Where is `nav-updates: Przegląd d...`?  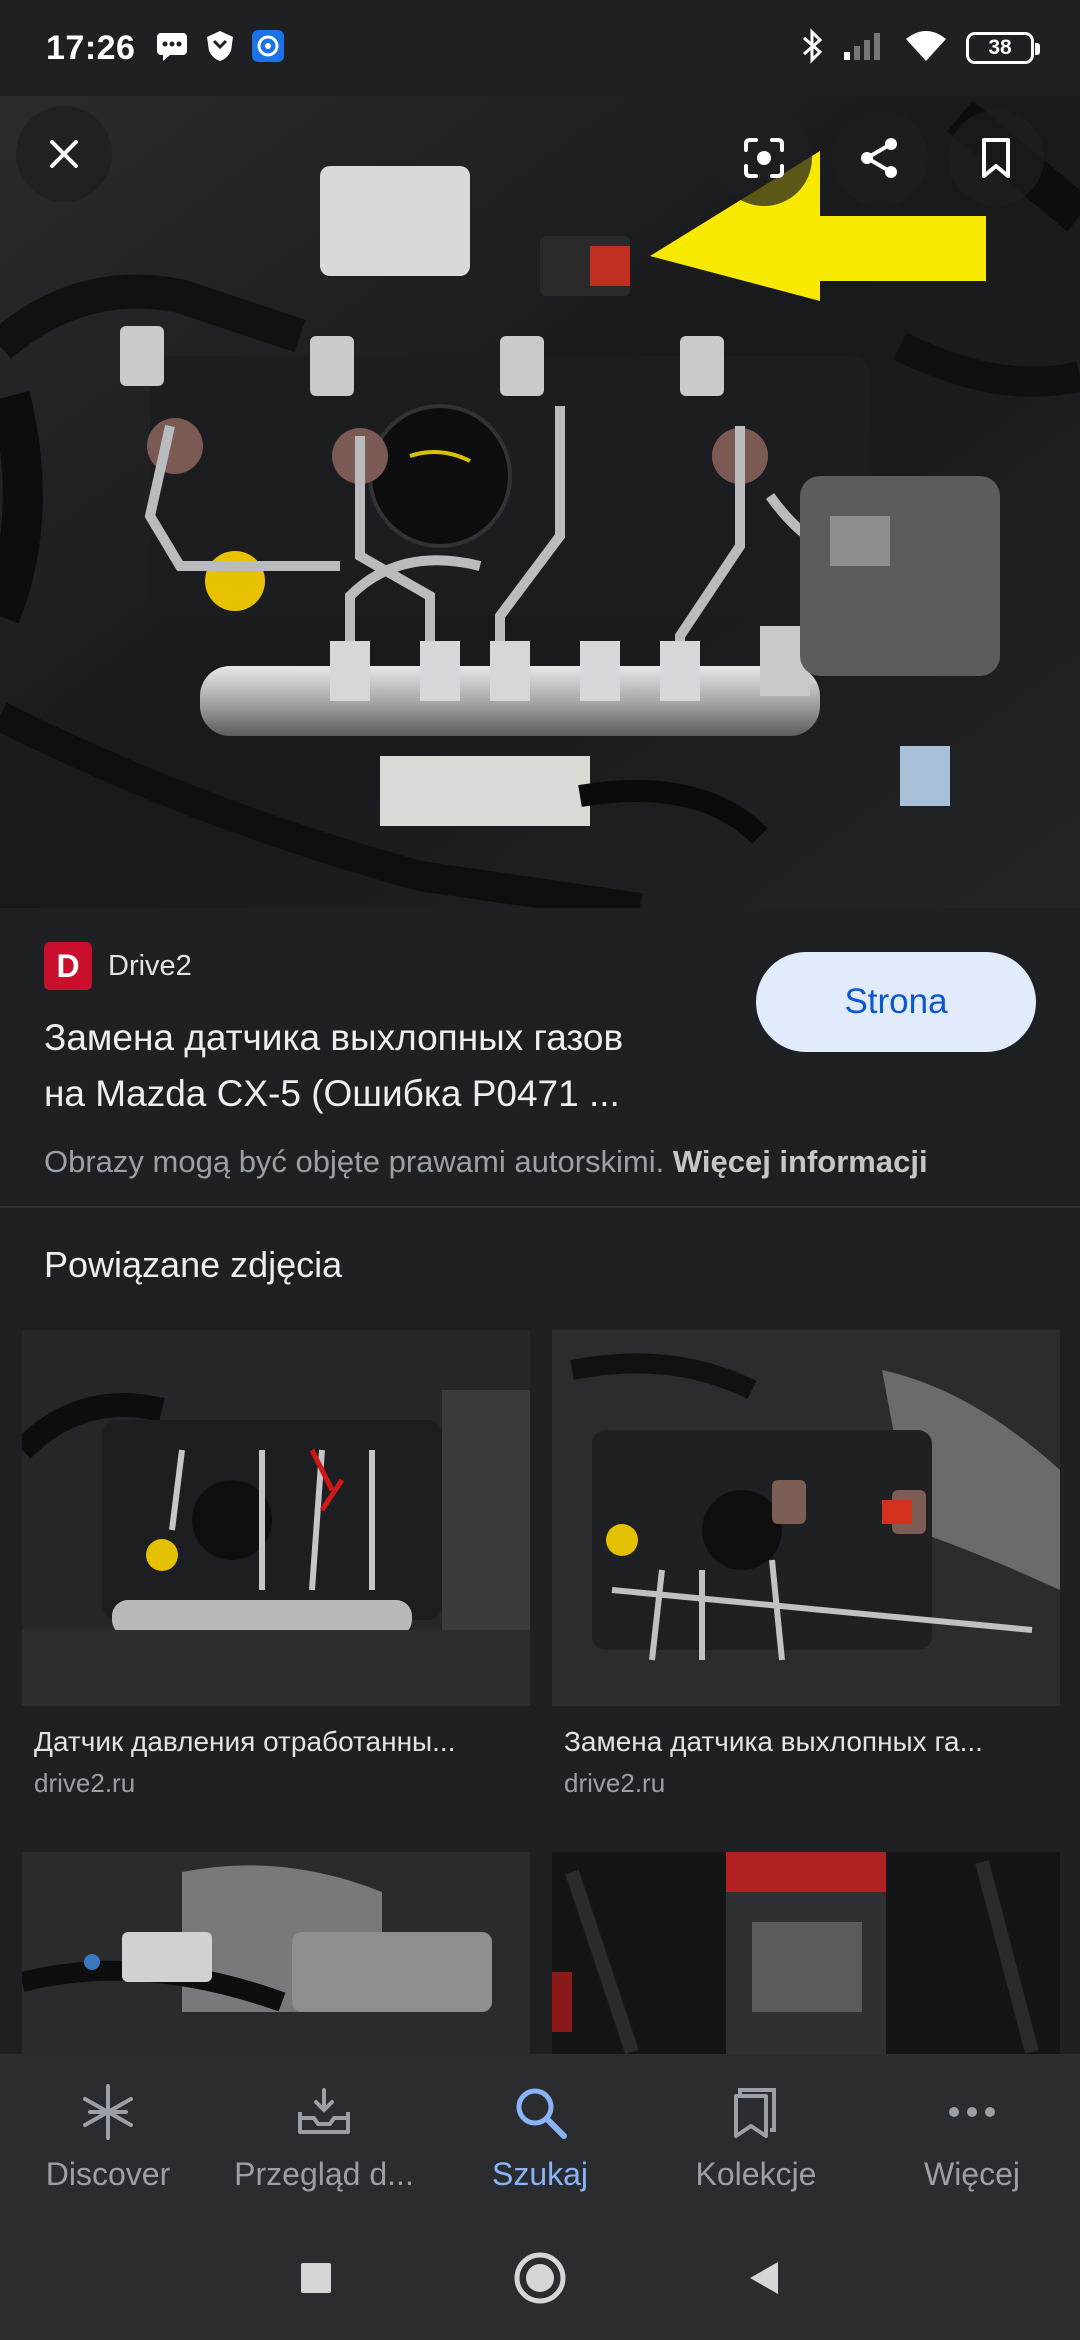 nav-updates: Przegląd d... is located at coordinates (324, 2135).